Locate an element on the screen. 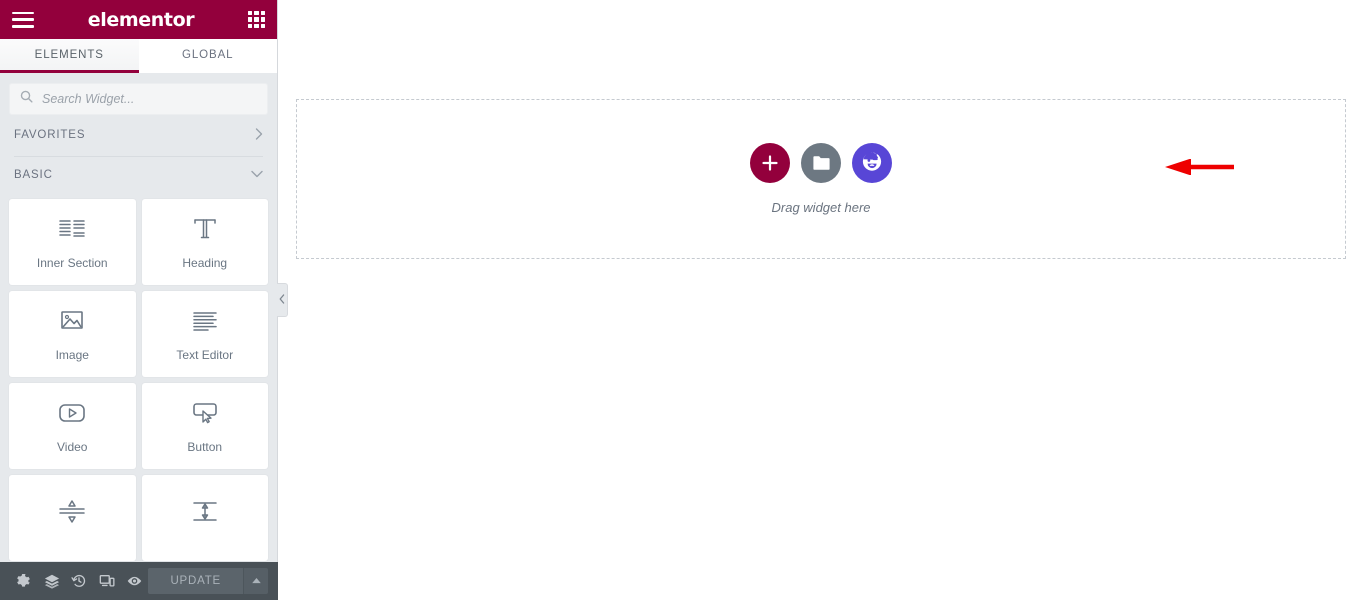  inner-section-icon is located at coordinates (72, 229).